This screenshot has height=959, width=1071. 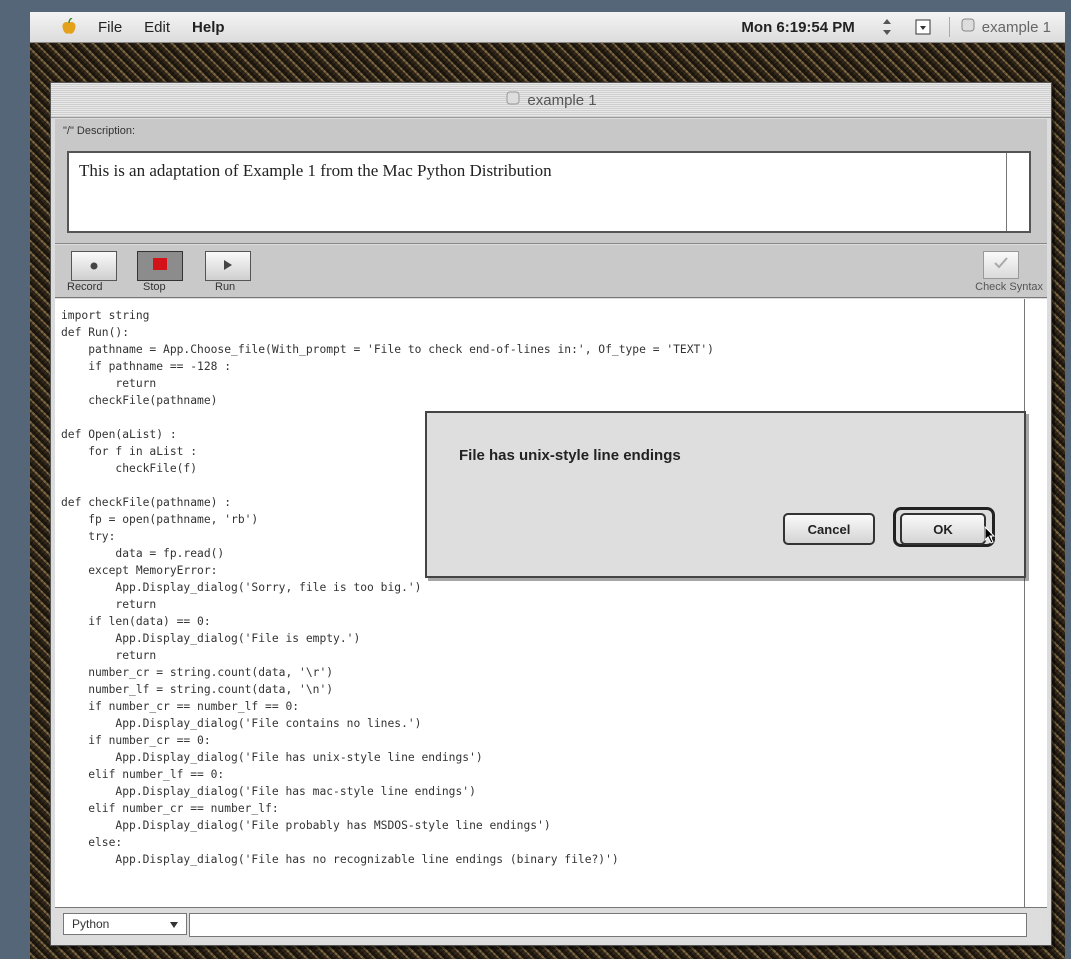 What do you see at coordinates (547, 27) in the screenshot?
I see `menu-bar: File Edit Help Mon 6:19:54 PM example 1` at bounding box center [547, 27].